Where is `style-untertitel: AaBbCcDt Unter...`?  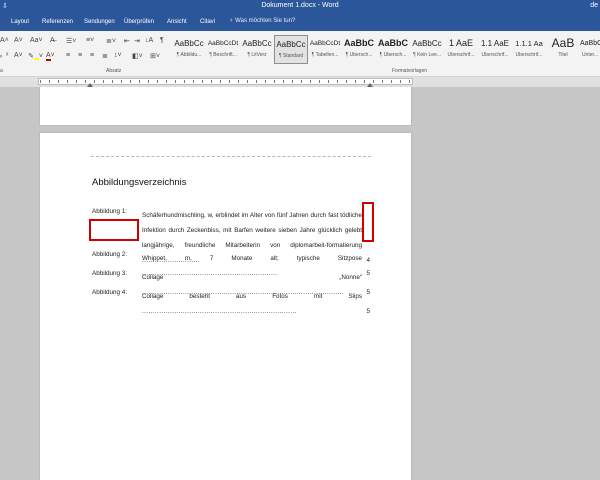
style-untertitel: AaBbCcDt Unter... is located at coordinates (590, 49).